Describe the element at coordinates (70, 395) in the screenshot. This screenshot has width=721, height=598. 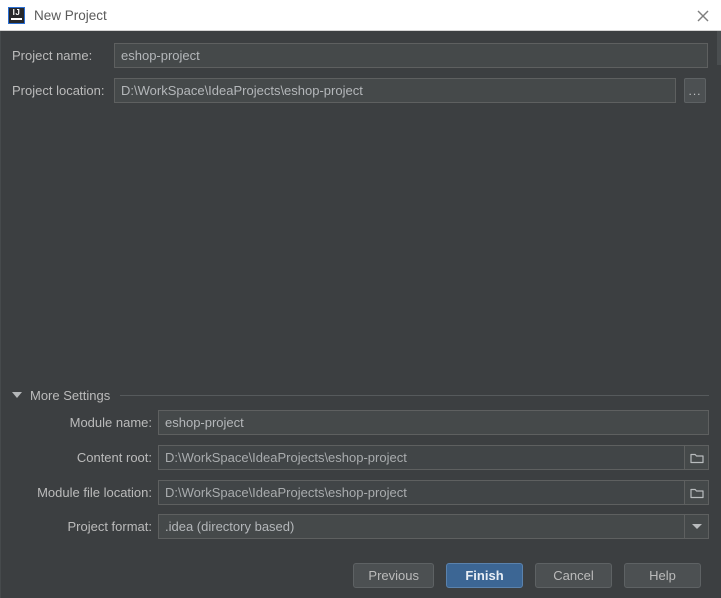
I see `more-settings-label: More Settings` at that location.